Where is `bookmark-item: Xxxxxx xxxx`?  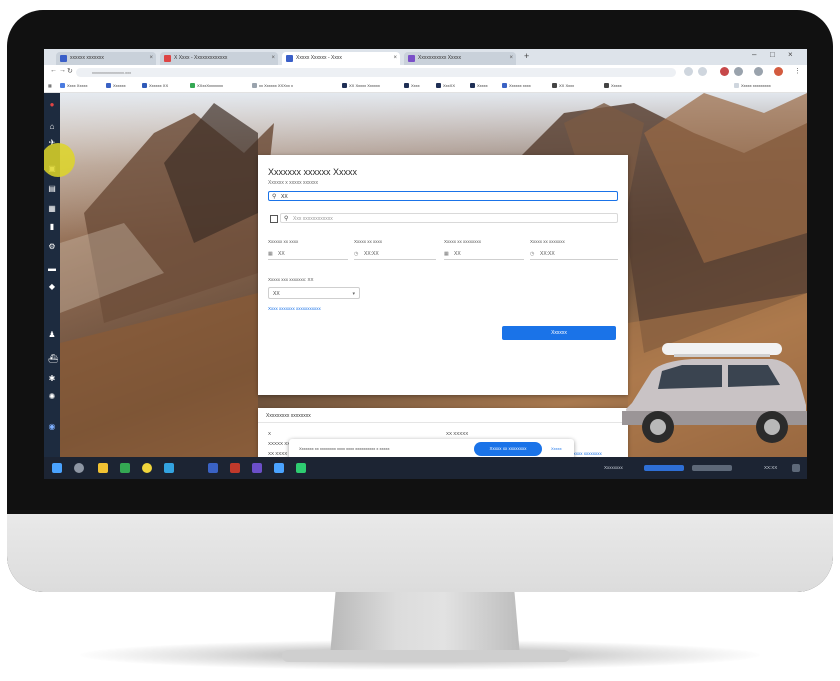 bookmark-item: Xxxxxx xxxx is located at coordinates (516, 85).